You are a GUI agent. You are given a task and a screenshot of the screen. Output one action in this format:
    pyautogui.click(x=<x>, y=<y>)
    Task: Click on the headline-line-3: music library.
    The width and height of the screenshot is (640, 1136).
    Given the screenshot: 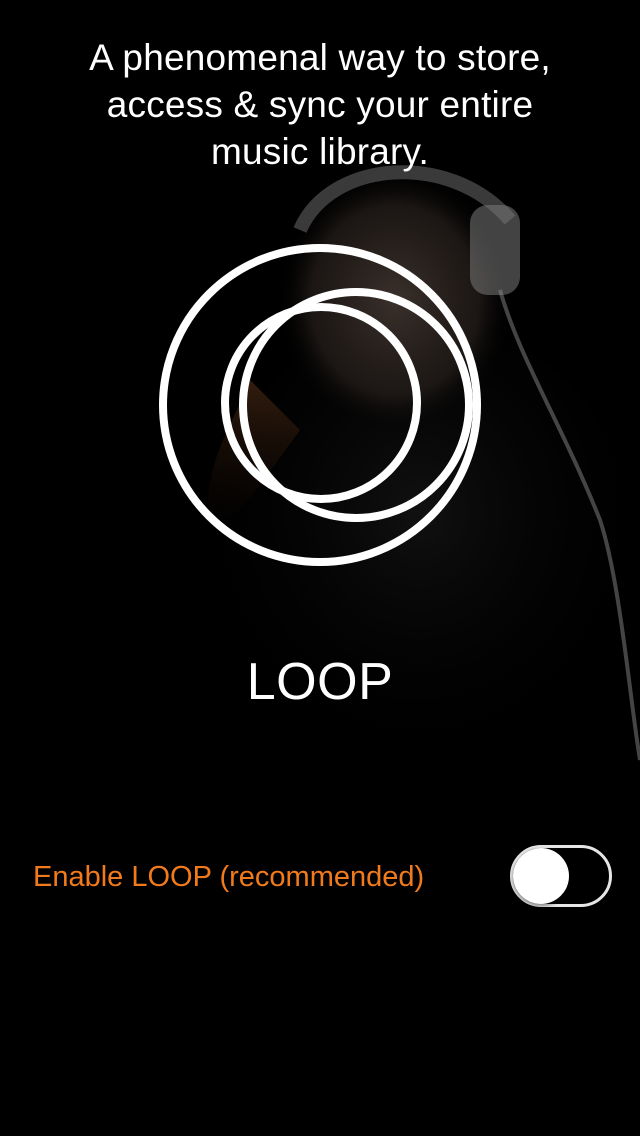 What is the action you would take?
    pyautogui.click(x=320, y=151)
    